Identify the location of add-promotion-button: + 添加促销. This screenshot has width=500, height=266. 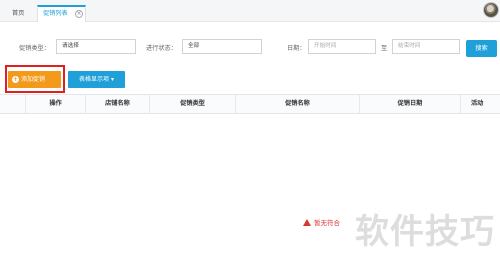
(34, 79).